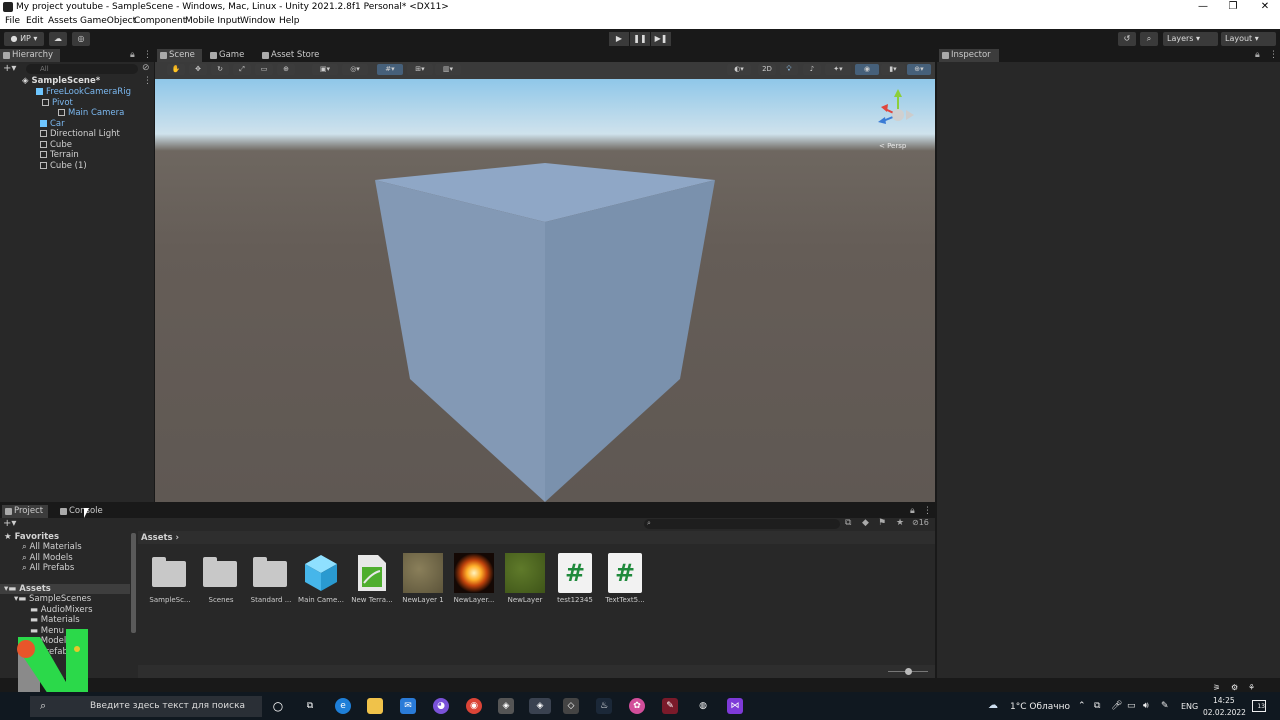  I want to click on visibility-icon: ◉, so click(867, 69).